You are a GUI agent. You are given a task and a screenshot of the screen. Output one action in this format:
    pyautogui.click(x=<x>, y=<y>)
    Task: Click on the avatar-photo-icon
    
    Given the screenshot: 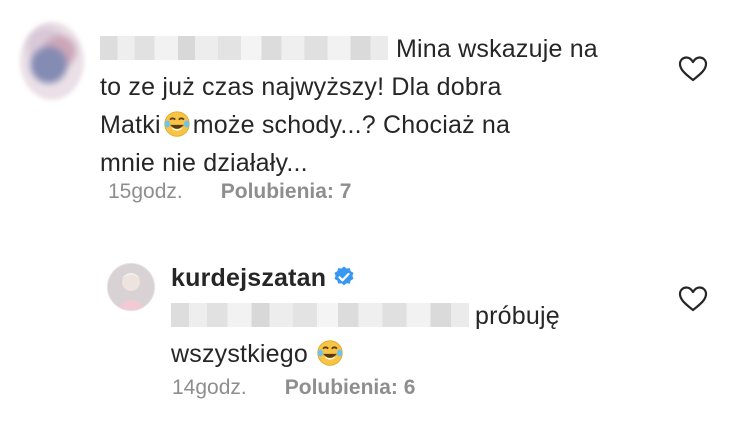 What is the action you would take?
    pyautogui.click(x=131, y=287)
    